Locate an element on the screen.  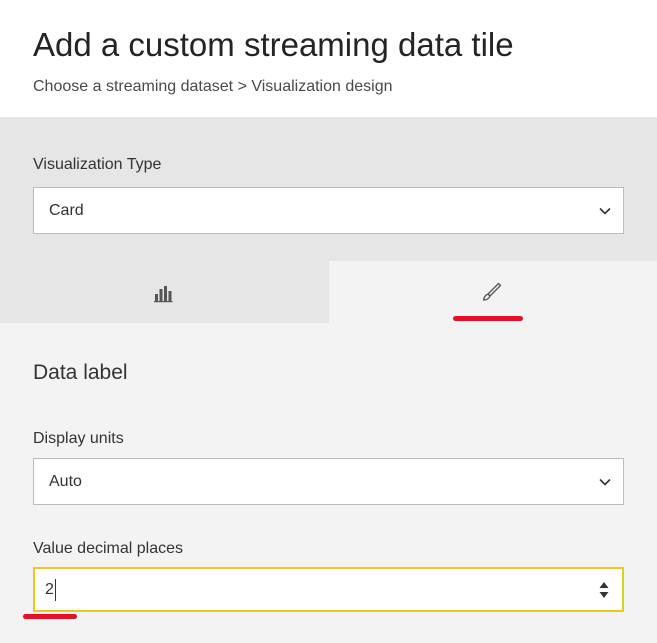
visualization-tabs is located at coordinates (328, 292).